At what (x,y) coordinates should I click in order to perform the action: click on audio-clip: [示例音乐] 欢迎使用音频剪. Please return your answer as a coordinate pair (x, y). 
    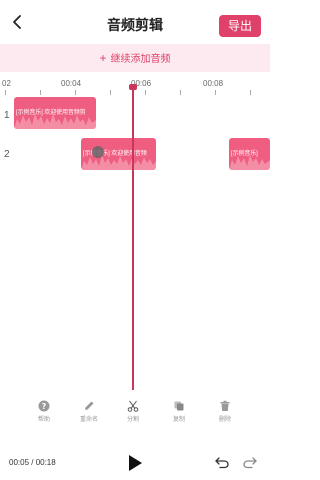
    Looking at the image, I should click on (55, 113).